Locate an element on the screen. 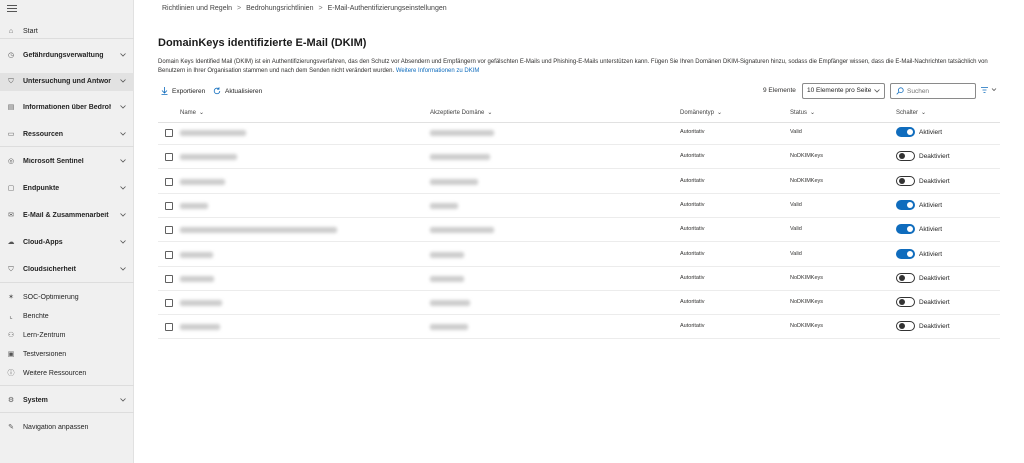  sidebar-item-label: E-Mail & Zusammenarbeit is located at coordinates (66, 215).